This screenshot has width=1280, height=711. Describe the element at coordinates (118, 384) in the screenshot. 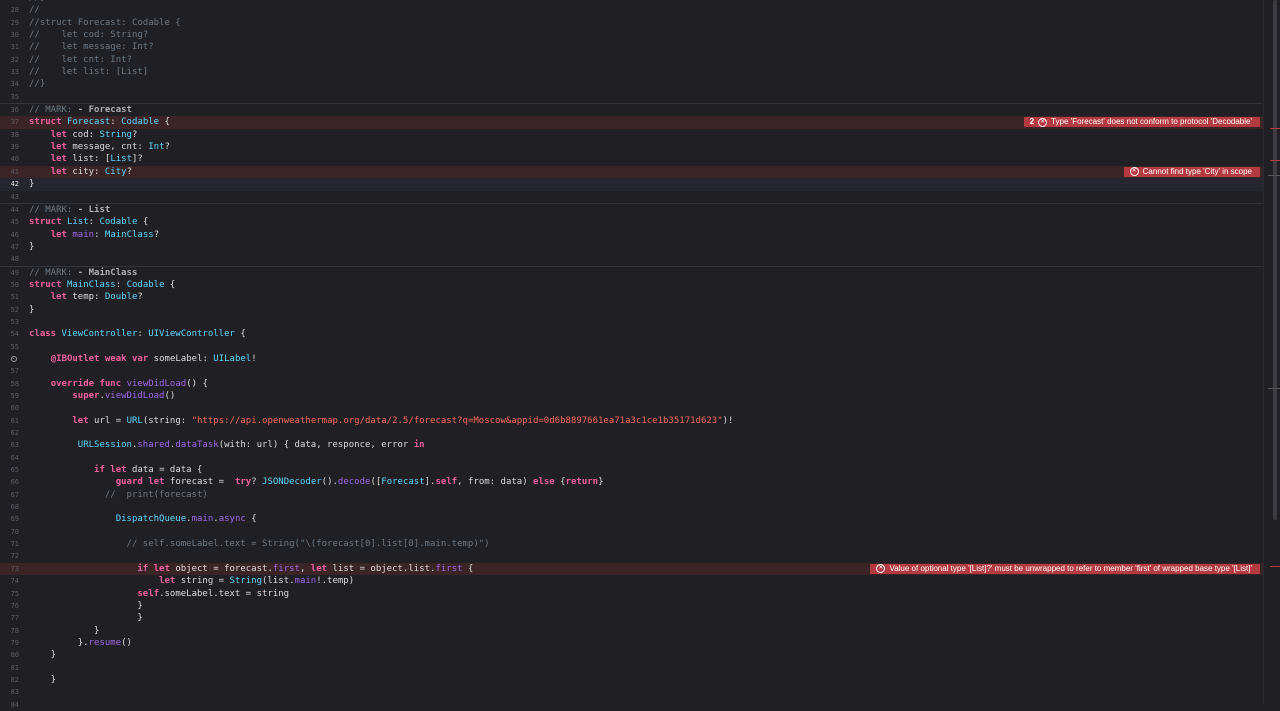

I see `code-text: override func viewDidLoad() {` at that location.